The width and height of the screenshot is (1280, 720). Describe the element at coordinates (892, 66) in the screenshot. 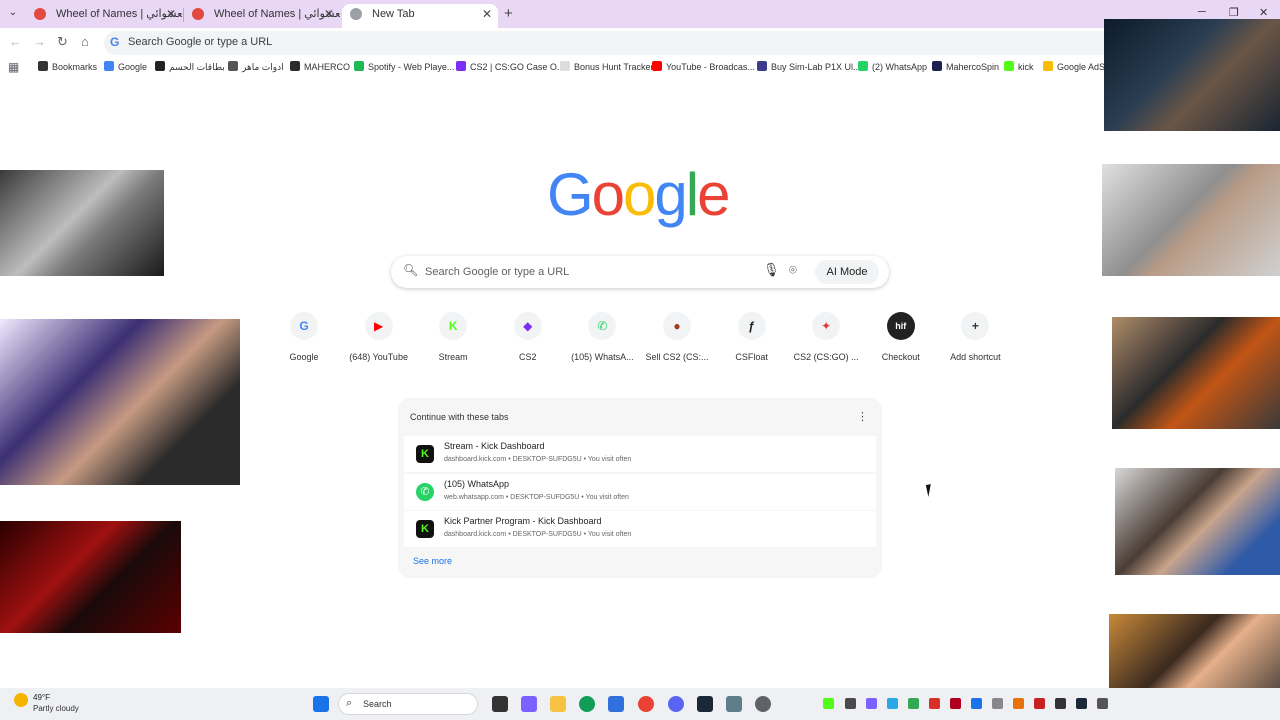

I see `bookmark-item: (2) WhatsApp` at that location.